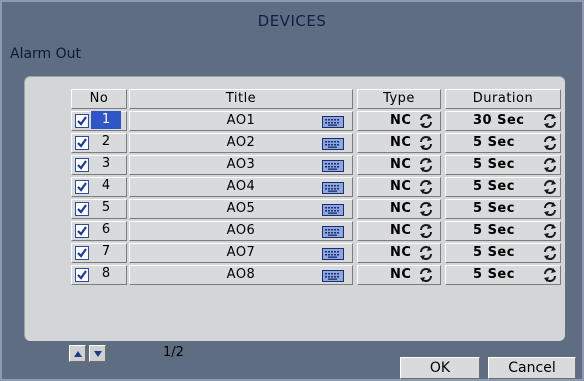  I want to click on row-2-title-field: AO2, so click(241, 143).